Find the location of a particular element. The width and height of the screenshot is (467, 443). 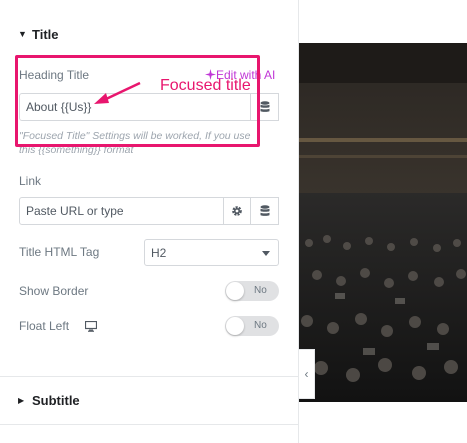

caret-down-icon: ▼ is located at coordinates (22, 34).